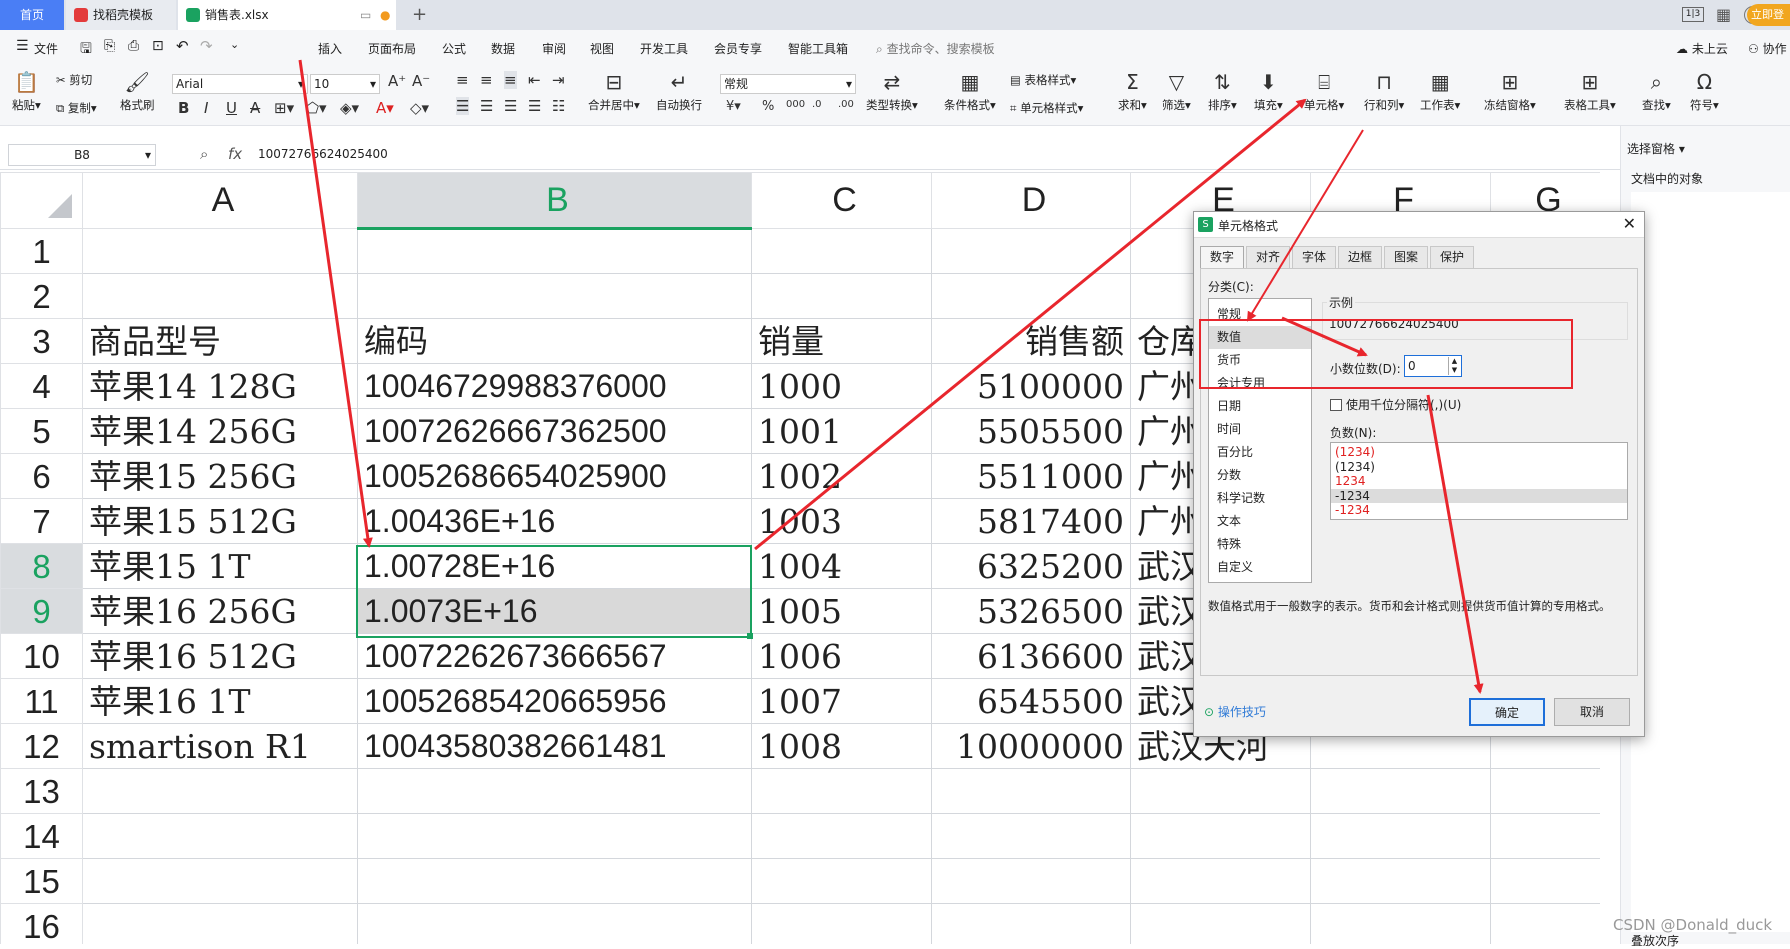 Image resolution: width=1790 pixels, height=949 pixels. What do you see at coordinates (733, 106) in the screenshot?
I see `currency-icon: ¥▾` at bounding box center [733, 106].